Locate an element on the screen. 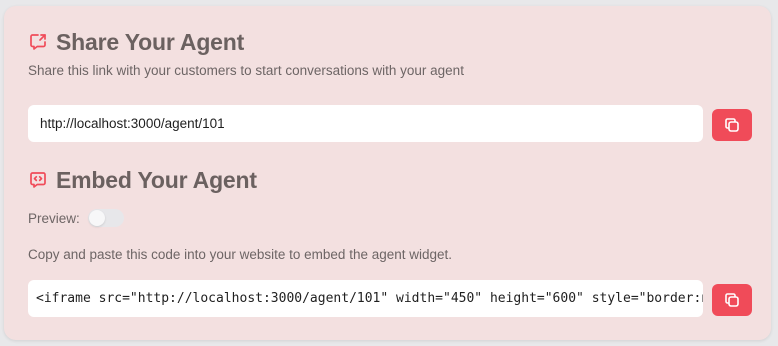 Image resolution: width=778 pixels, height=346 pixels. embed-section-header: Embed Your Agent is located at coordinates (142, 180).